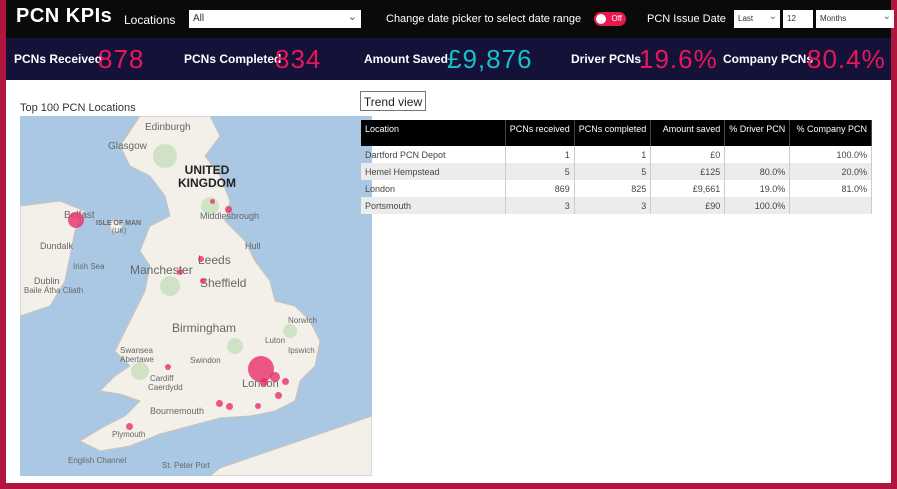 The height and width of the screenshot is (489, 897). Describe the element at coordinates (616, 205) in the screenshot. I see `table-row: Portsmouth 3 3 £90 100.0%` at that location.